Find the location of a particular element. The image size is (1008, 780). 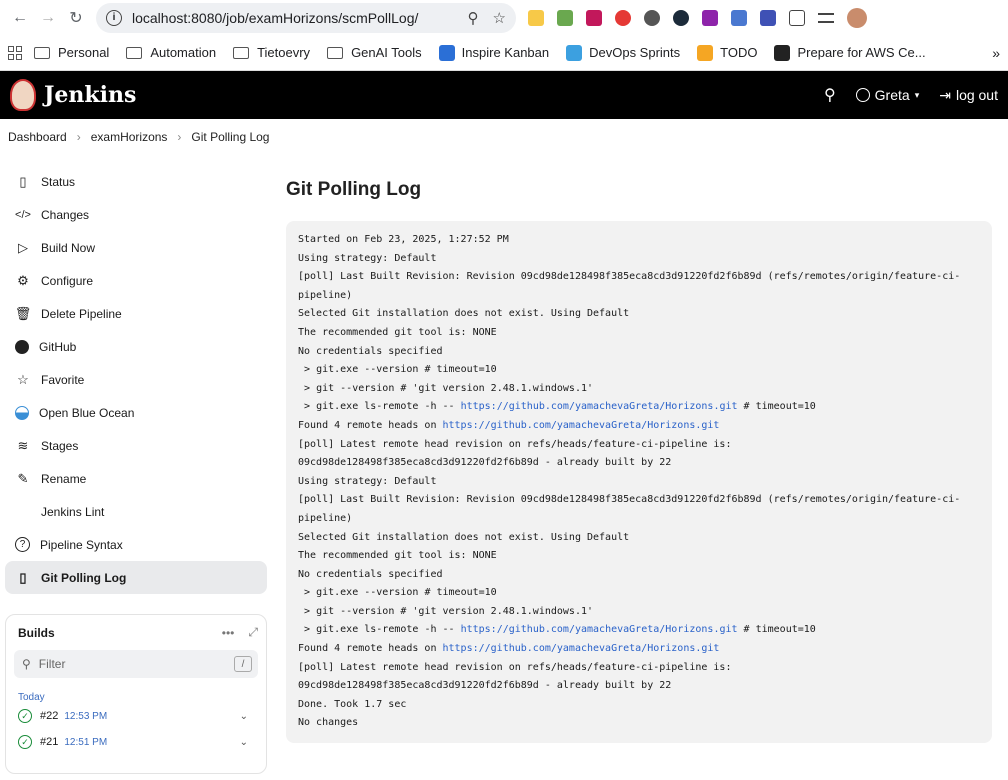

sidebar-item-open-blue-ocean: Open Blue Ocean is located at coordinates (136, 412).